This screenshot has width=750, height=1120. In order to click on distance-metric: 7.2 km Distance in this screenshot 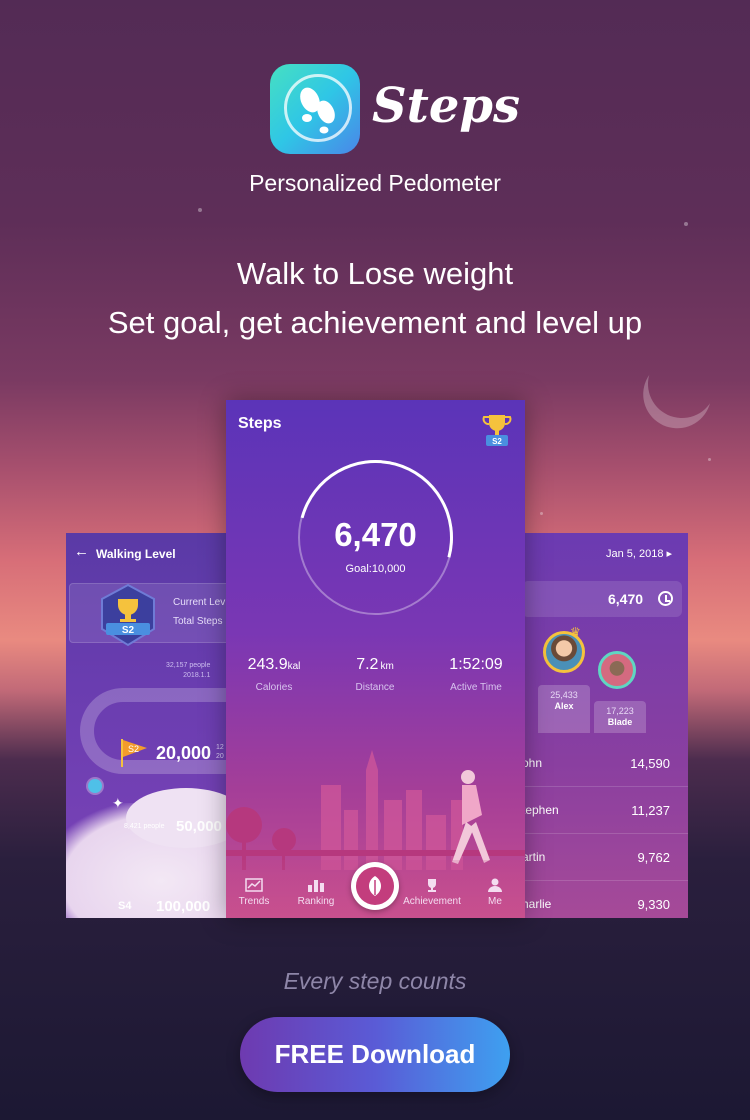, I will do `click(375, 674)`.